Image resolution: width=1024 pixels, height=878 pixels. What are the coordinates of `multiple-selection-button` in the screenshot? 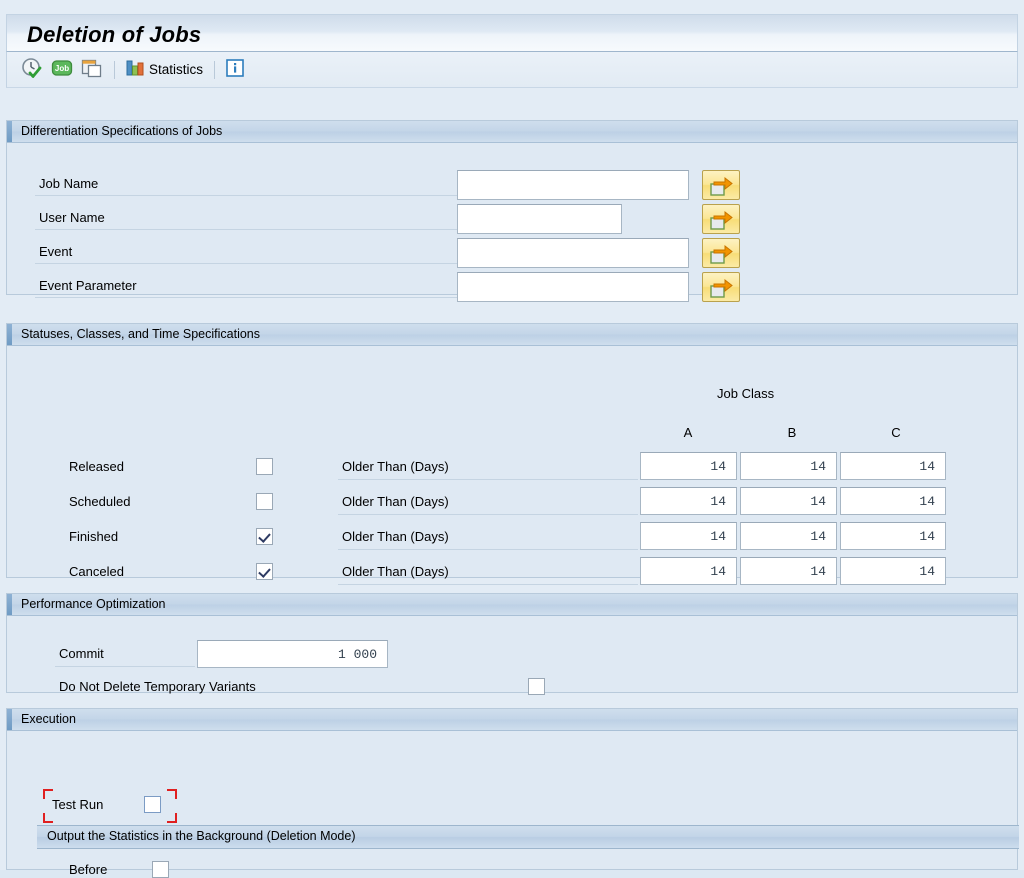 It's located at (92, 70).